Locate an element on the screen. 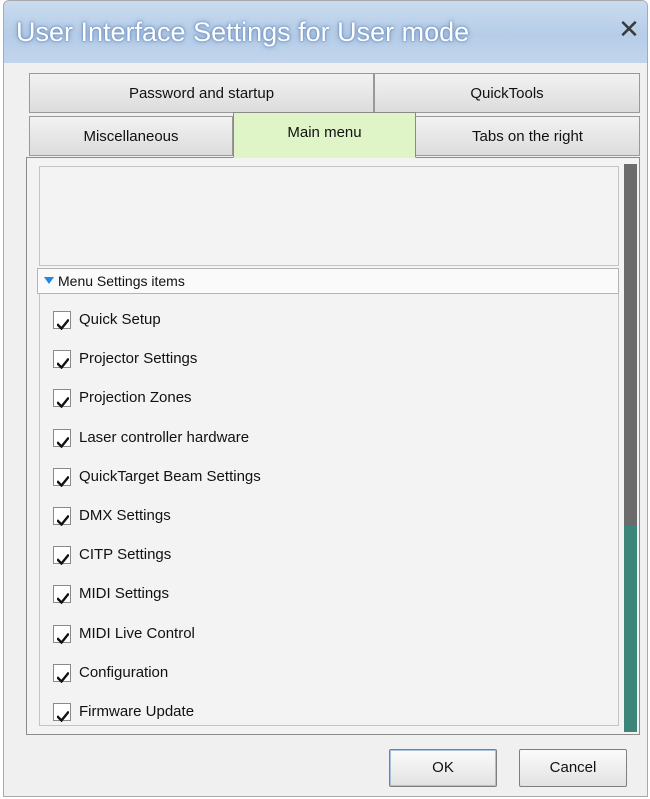  menu-item-label: Projection Zones is located at coordinates (135, 397).